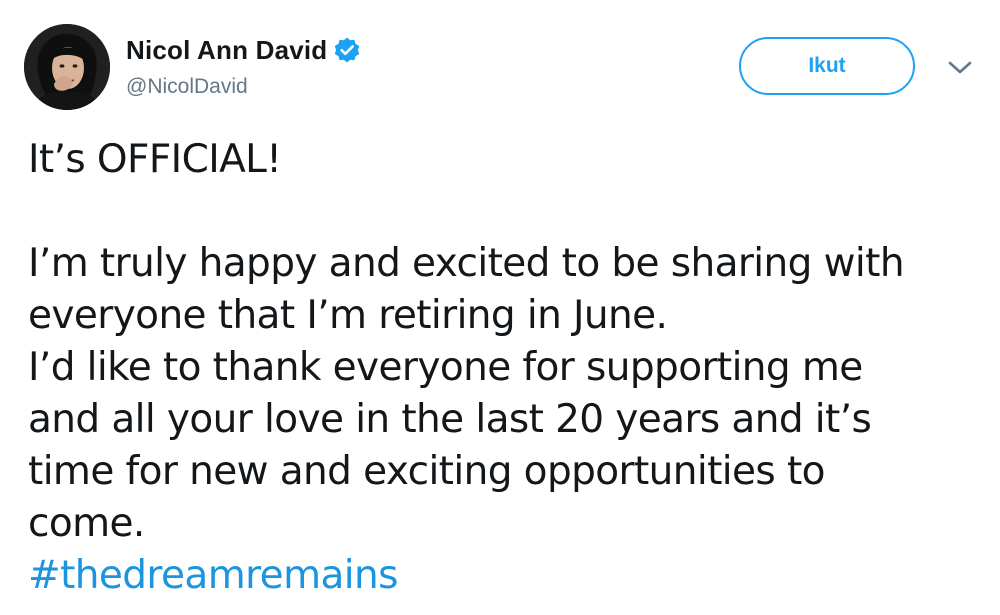  What do you see at coordinates (347, 50) in the screenshot?
I see `verified-badge-icon` at bounding box center [347, 50].